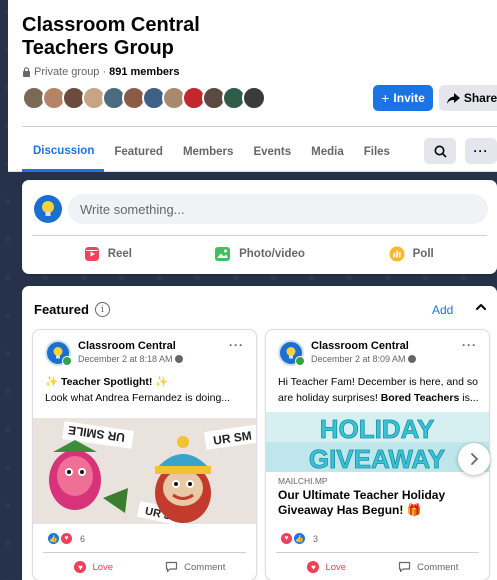  Describe the element at coordinates (481, 307) in the screenshot. I see `chevron-up-icon` at that location.